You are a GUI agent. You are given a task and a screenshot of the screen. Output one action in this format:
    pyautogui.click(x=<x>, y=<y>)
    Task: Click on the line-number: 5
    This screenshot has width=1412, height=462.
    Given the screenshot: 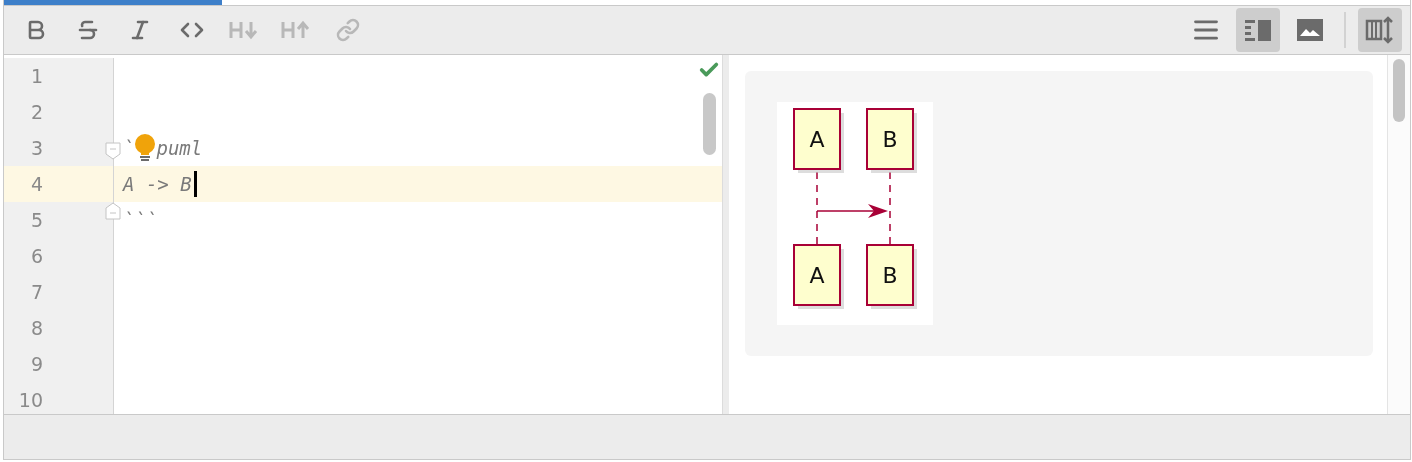 What is the action you would take?
    pyautogui.click(x=37, y=220)
    